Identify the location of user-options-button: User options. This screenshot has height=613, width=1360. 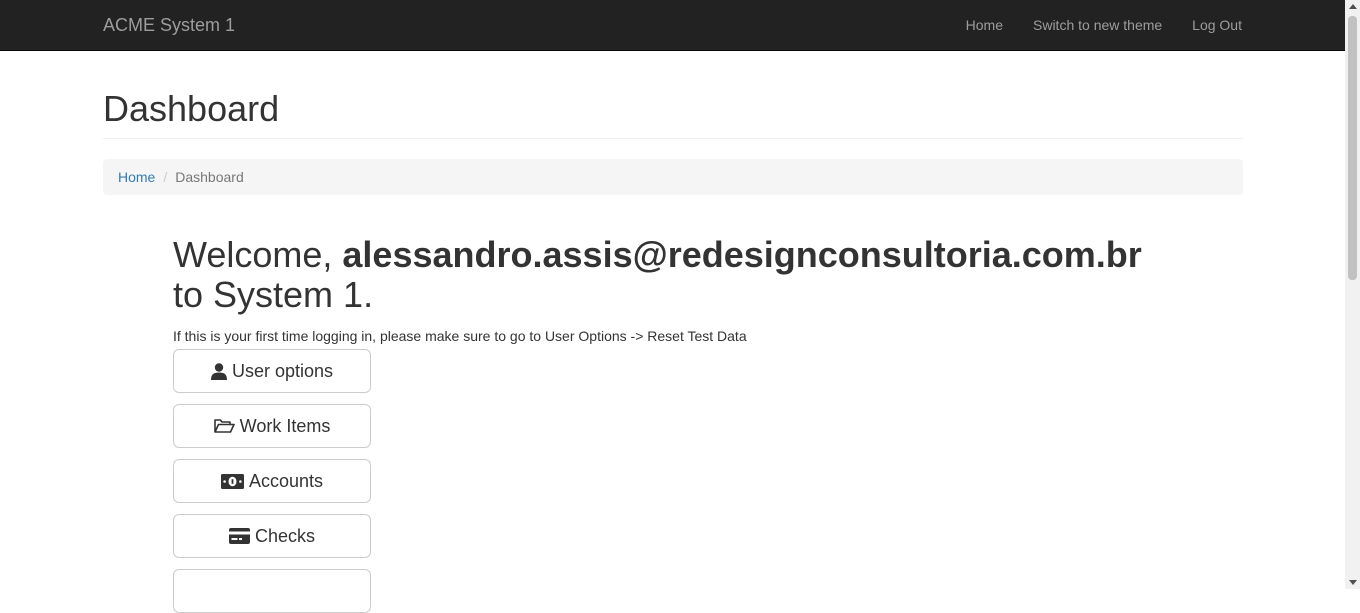
(272, 371).